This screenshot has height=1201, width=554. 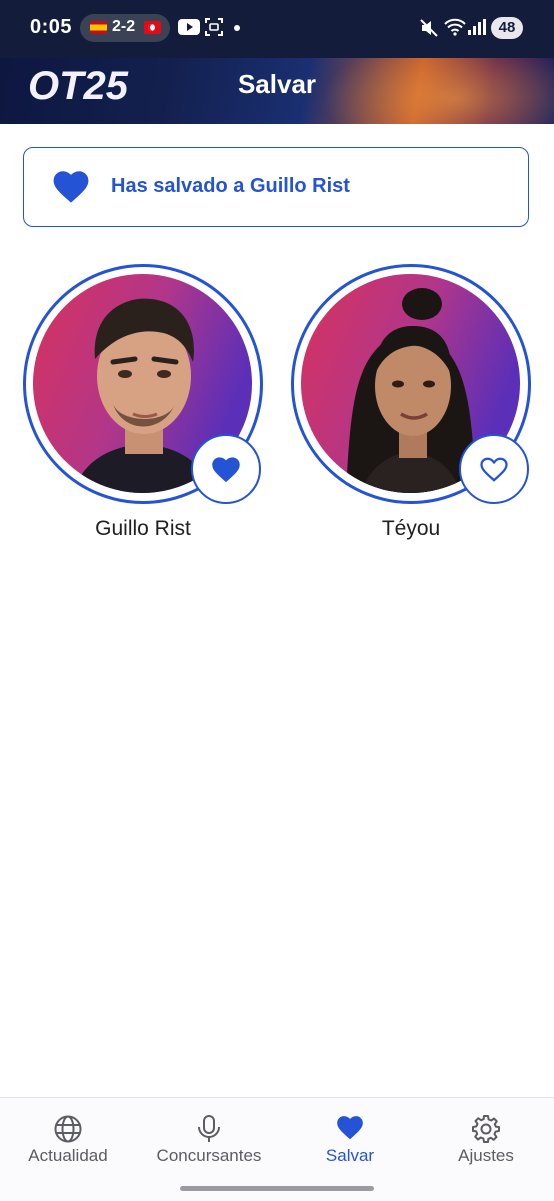 I want to click on notification-dot-icon, so click(x=237, y=28).